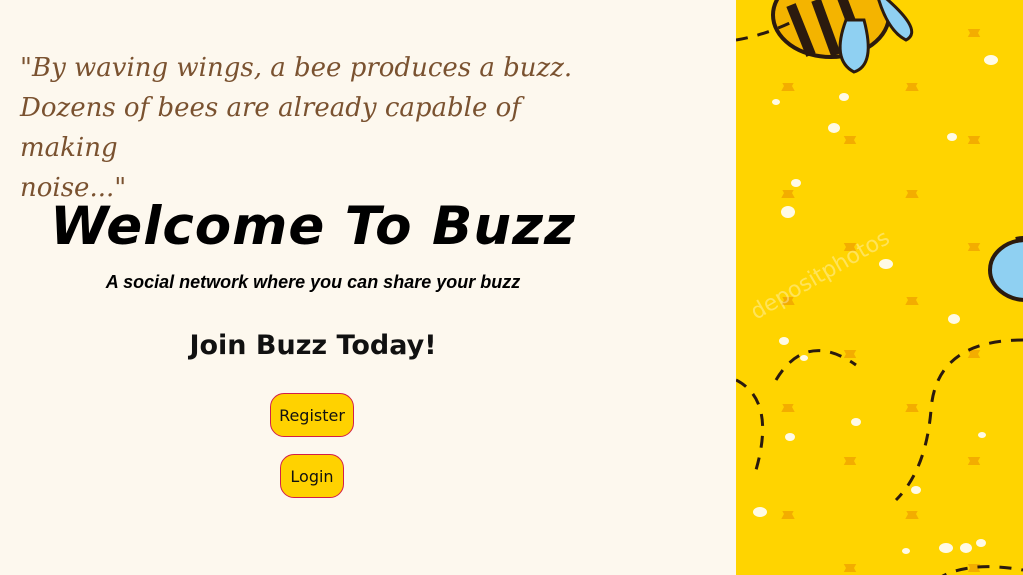 The height and width of the screenshot is (575, 1023). What do you see at coordinates (312, 415) in the screenshot?
I see `register-button: Register` at bounding box center [312, 415].